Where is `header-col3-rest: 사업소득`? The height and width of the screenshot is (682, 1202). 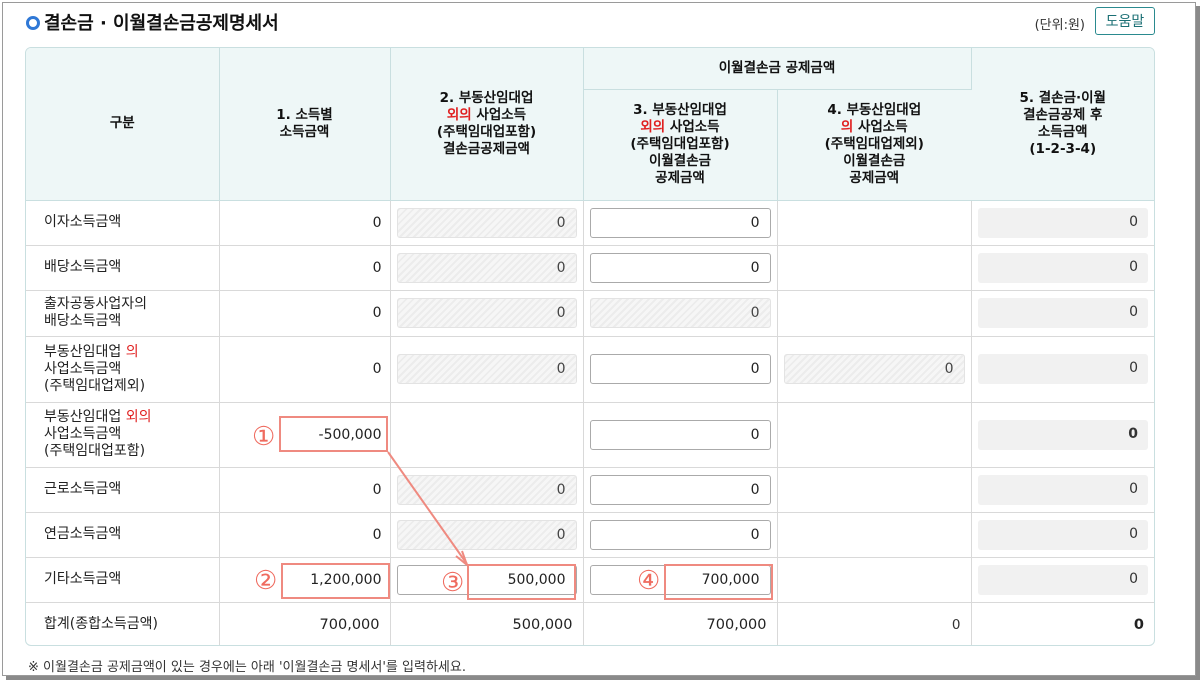
header-col3-rest: 사업소득 is located at coordinates (692, 127).